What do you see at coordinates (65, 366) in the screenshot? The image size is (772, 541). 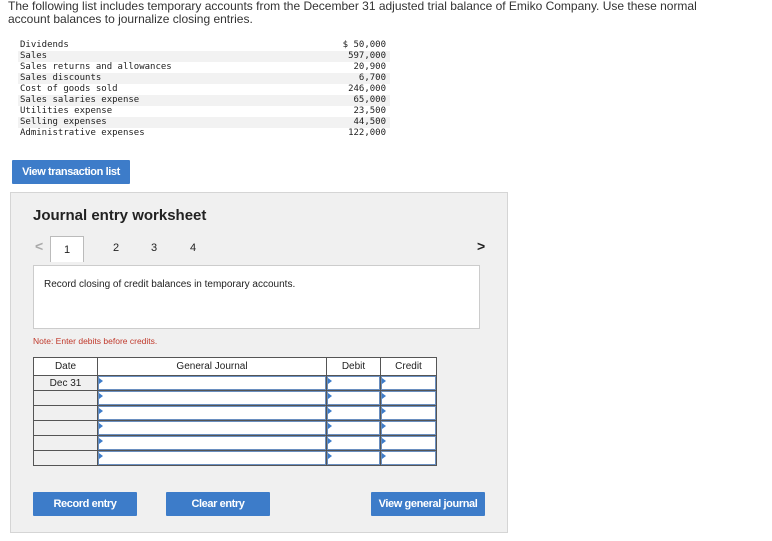 I see `date-column-header: Date` at bounding box center [65, 366].